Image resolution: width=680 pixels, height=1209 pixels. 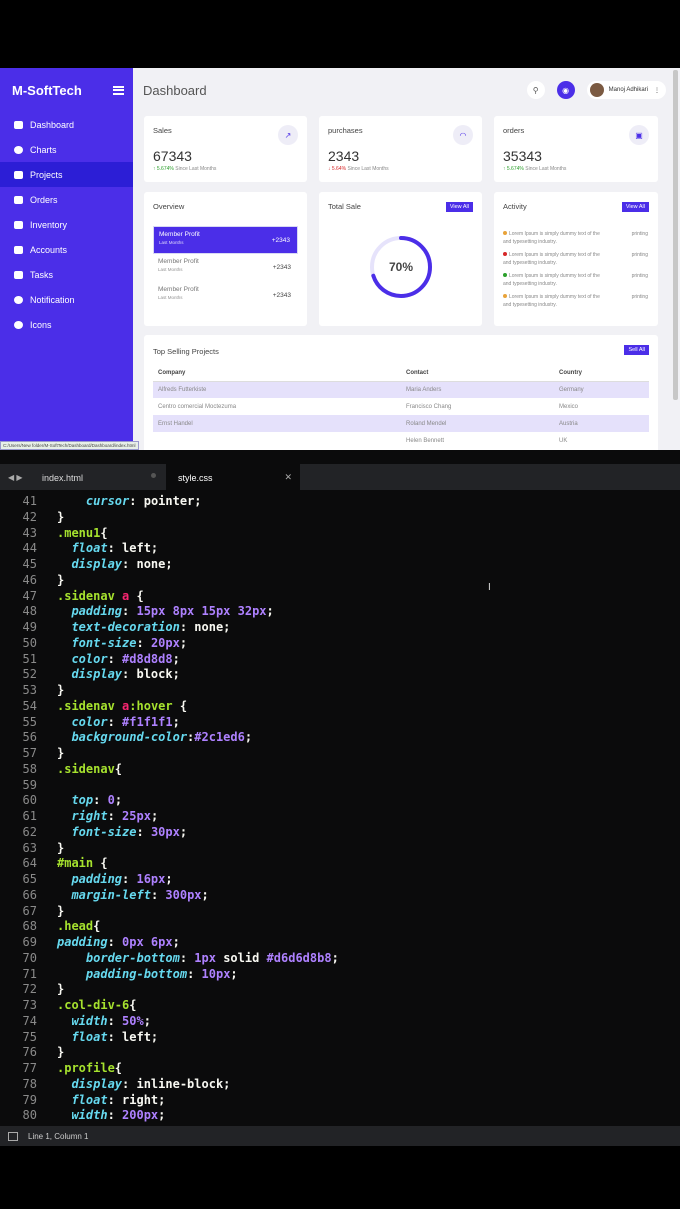 What do you see at coordinates (66, 149) in the screenshot?
I see `sidebar-item-charts: Charts` at bounding box center [66, 149].